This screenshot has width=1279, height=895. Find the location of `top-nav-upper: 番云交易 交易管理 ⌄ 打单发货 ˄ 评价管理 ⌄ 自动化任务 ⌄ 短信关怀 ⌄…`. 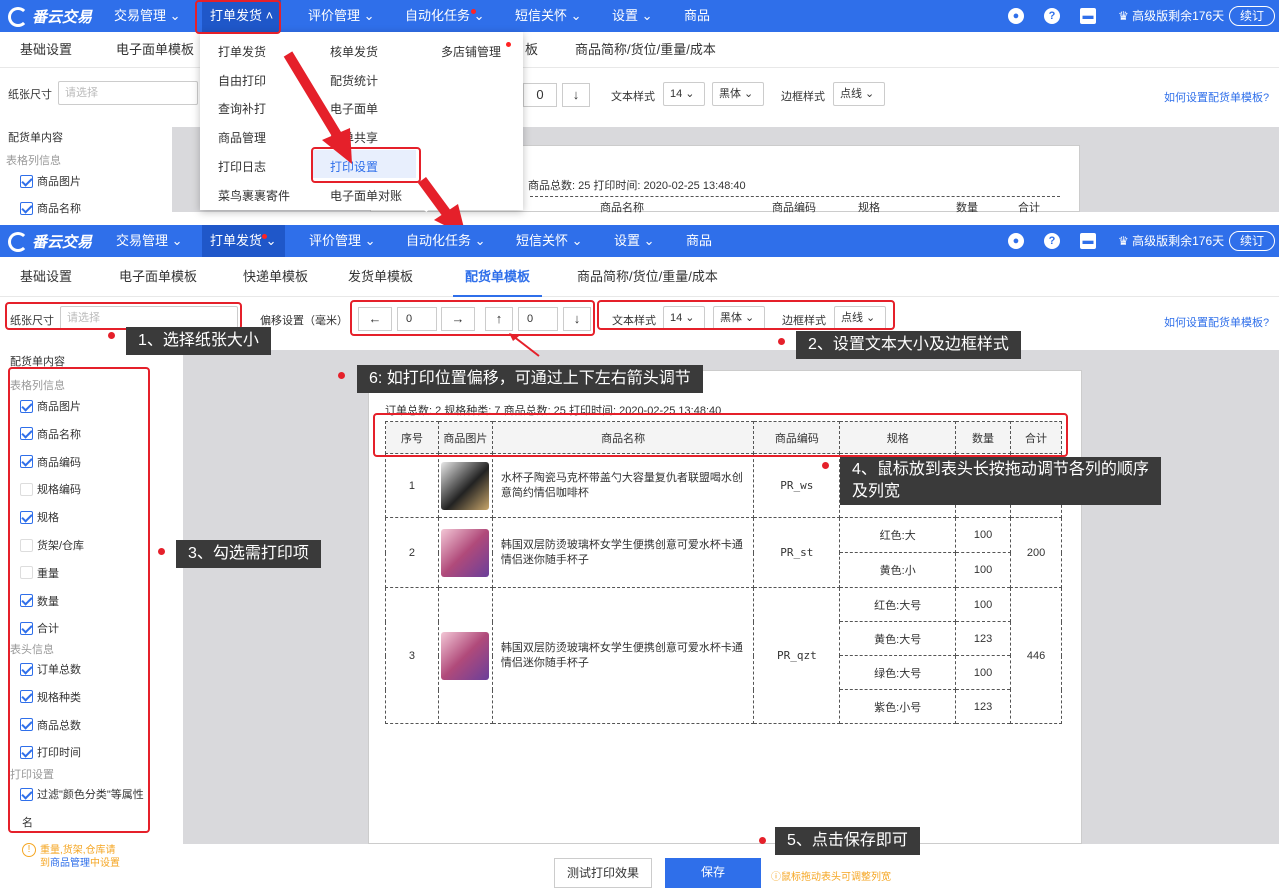

top-nav-upper: 番云交易 交易管理 ⌄ 打单发货 ˄ 评价管理 ⌄ 自动化任务 ⌄ 短信关怀 ⌄… is located at coordinates (639, 16).